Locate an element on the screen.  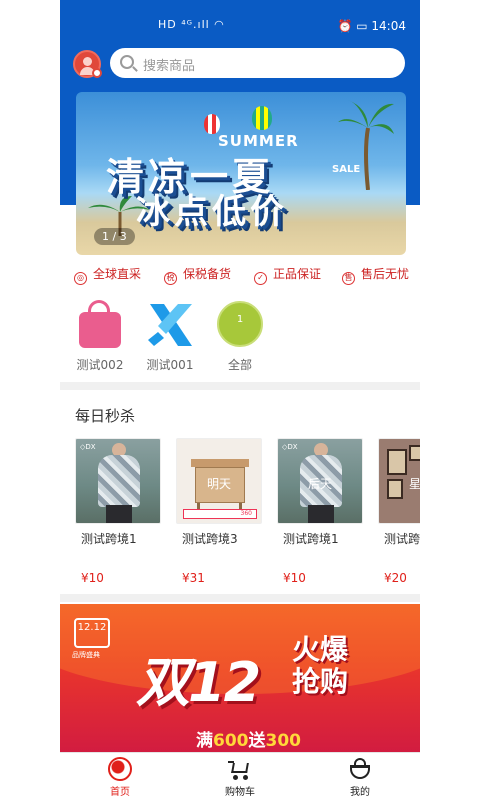
tab-profile: 我的 is located at coordinates (360, 777).